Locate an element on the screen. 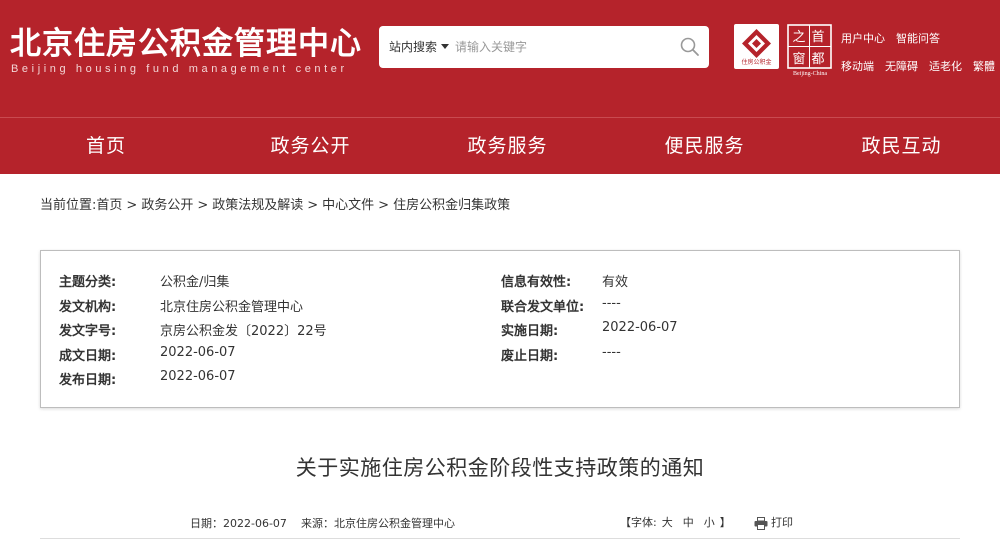 The width and height of the screenshot is (1000, 540). article-source: 来源：北京住房公积金管理中心 is located at coordinates (378, 523).